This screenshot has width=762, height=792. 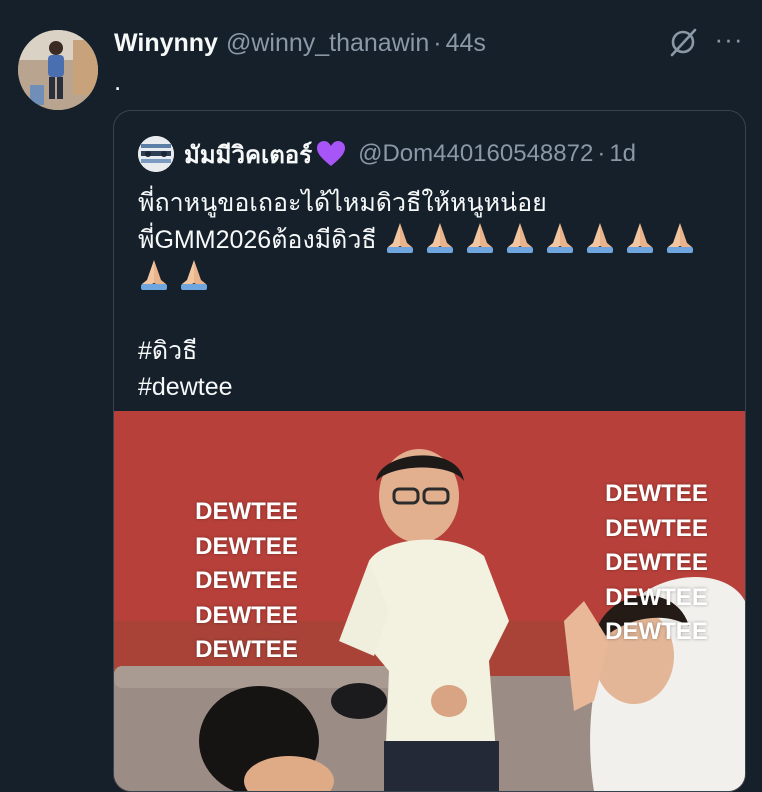 I want to click on tweet-text: ., so click(x=118, y=81).